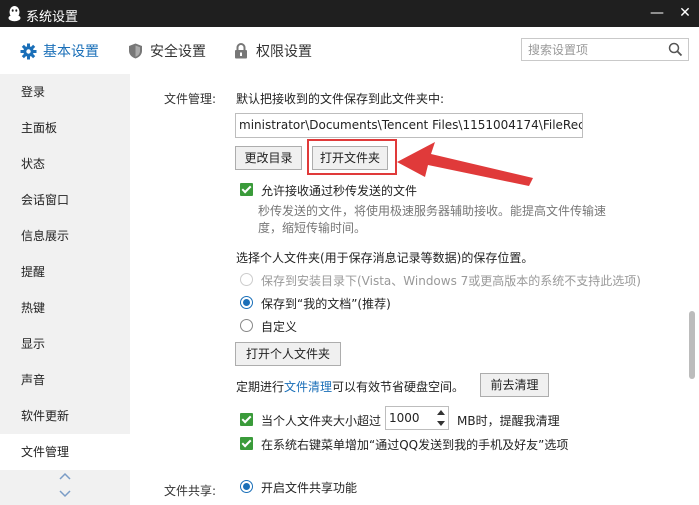 The height and width of the screenshot is (505, 699). Describe the element at coordinates (65, 344) in the screenshot. I see `sidebar-item-display: 显示` at that location.